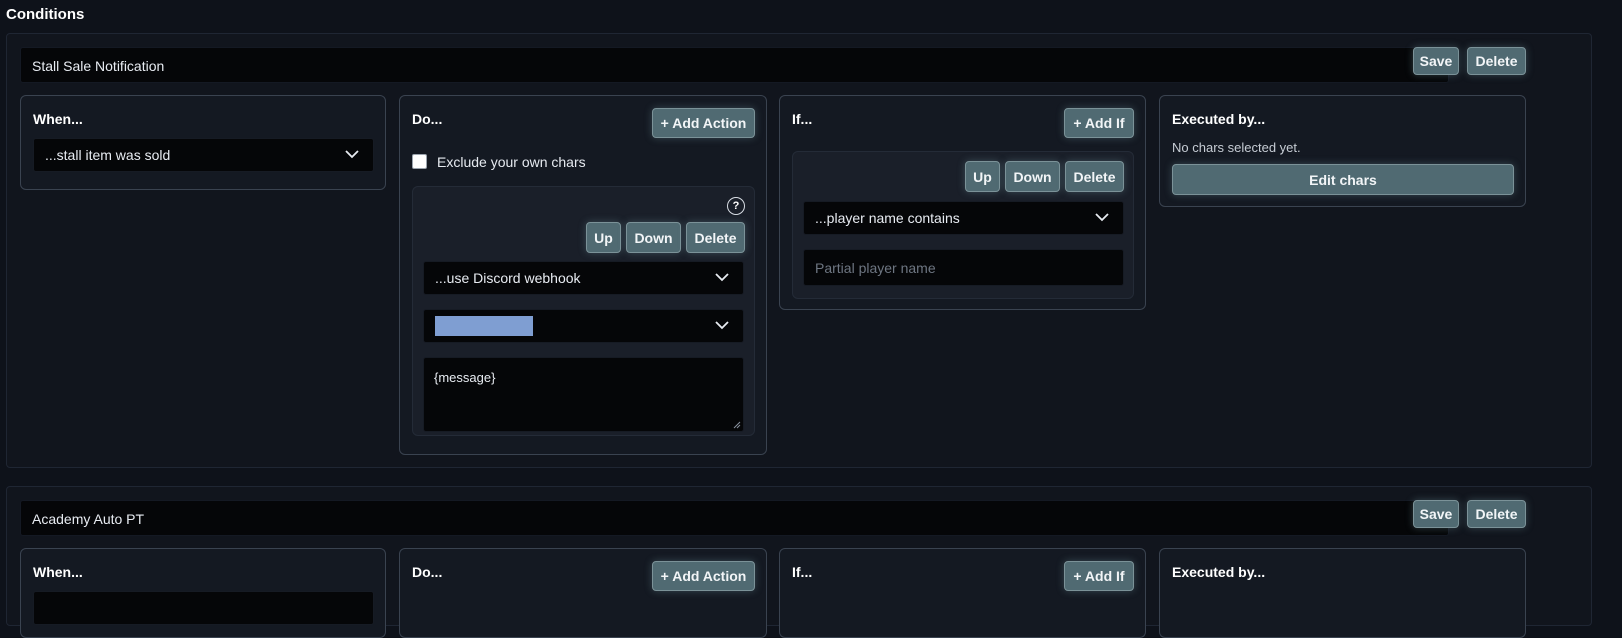 This screenshot has width=1622, height=638. Describe the element at coordinates (583, 278) in the screenshot. I see `action-type-select: ...use Discord webhook` at that location.